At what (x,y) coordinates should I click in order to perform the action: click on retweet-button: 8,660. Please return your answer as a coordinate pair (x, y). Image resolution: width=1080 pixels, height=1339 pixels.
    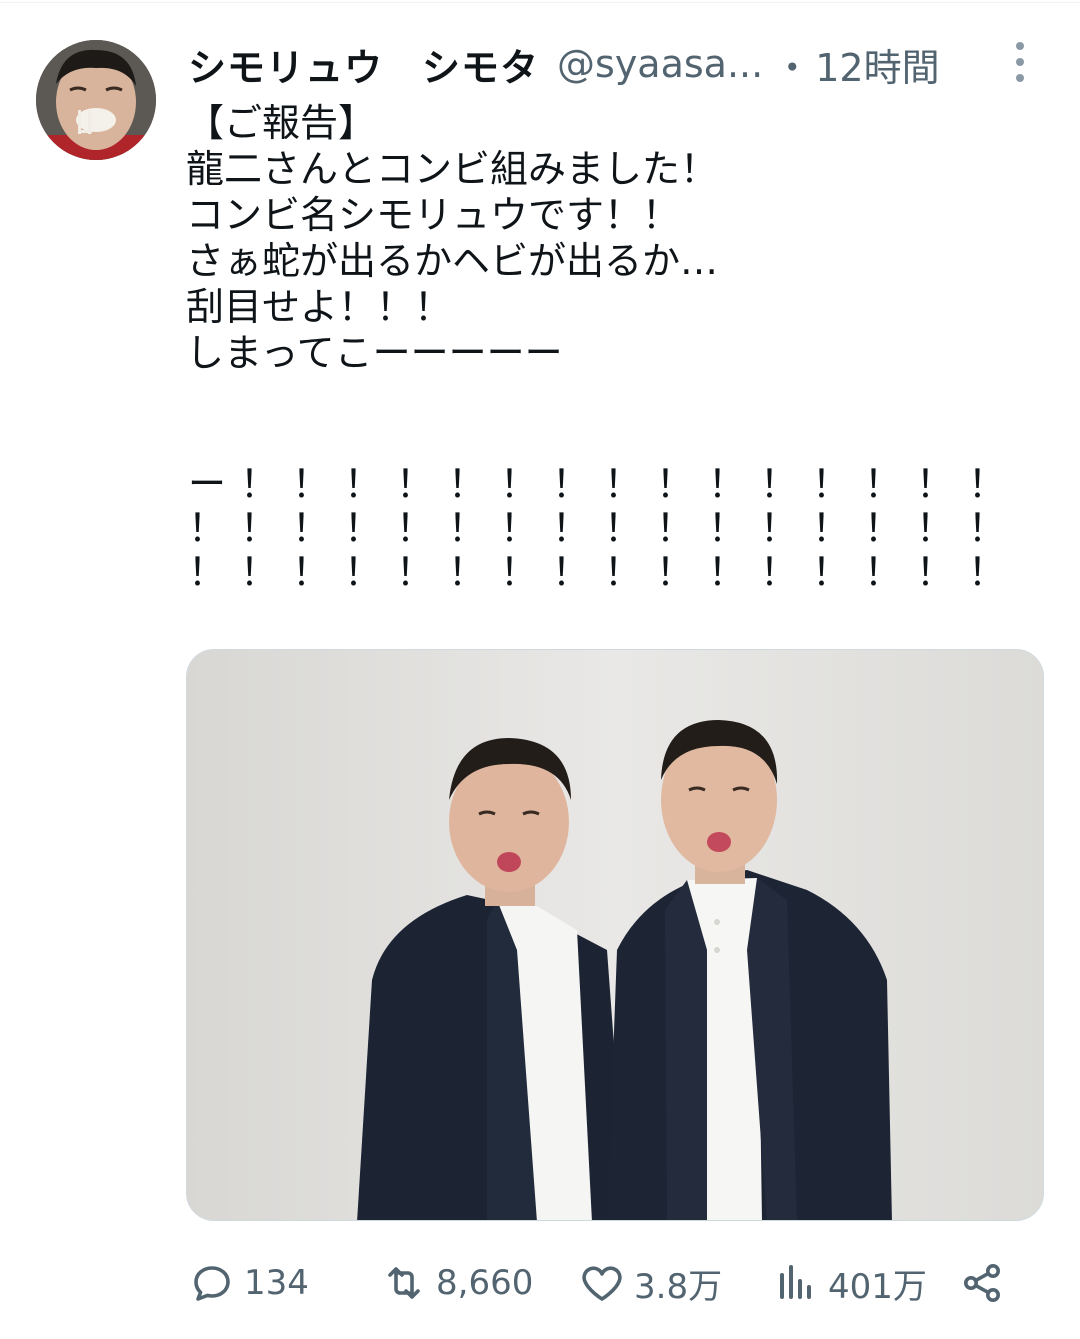
    Looking at the image, I should click on (456, 1283).